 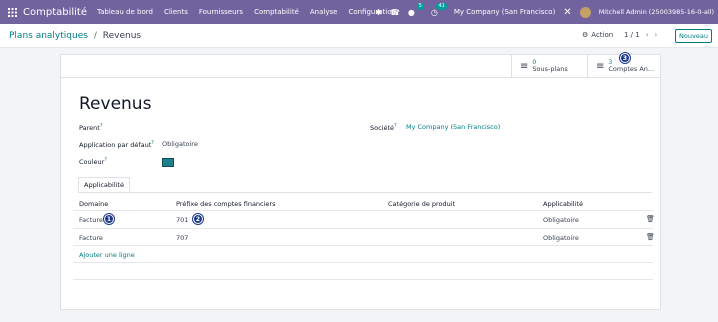 What do you see at coordinates (602, 35) in the screenshot?
I see `action-label: Action` at bounding box center [602, 35].